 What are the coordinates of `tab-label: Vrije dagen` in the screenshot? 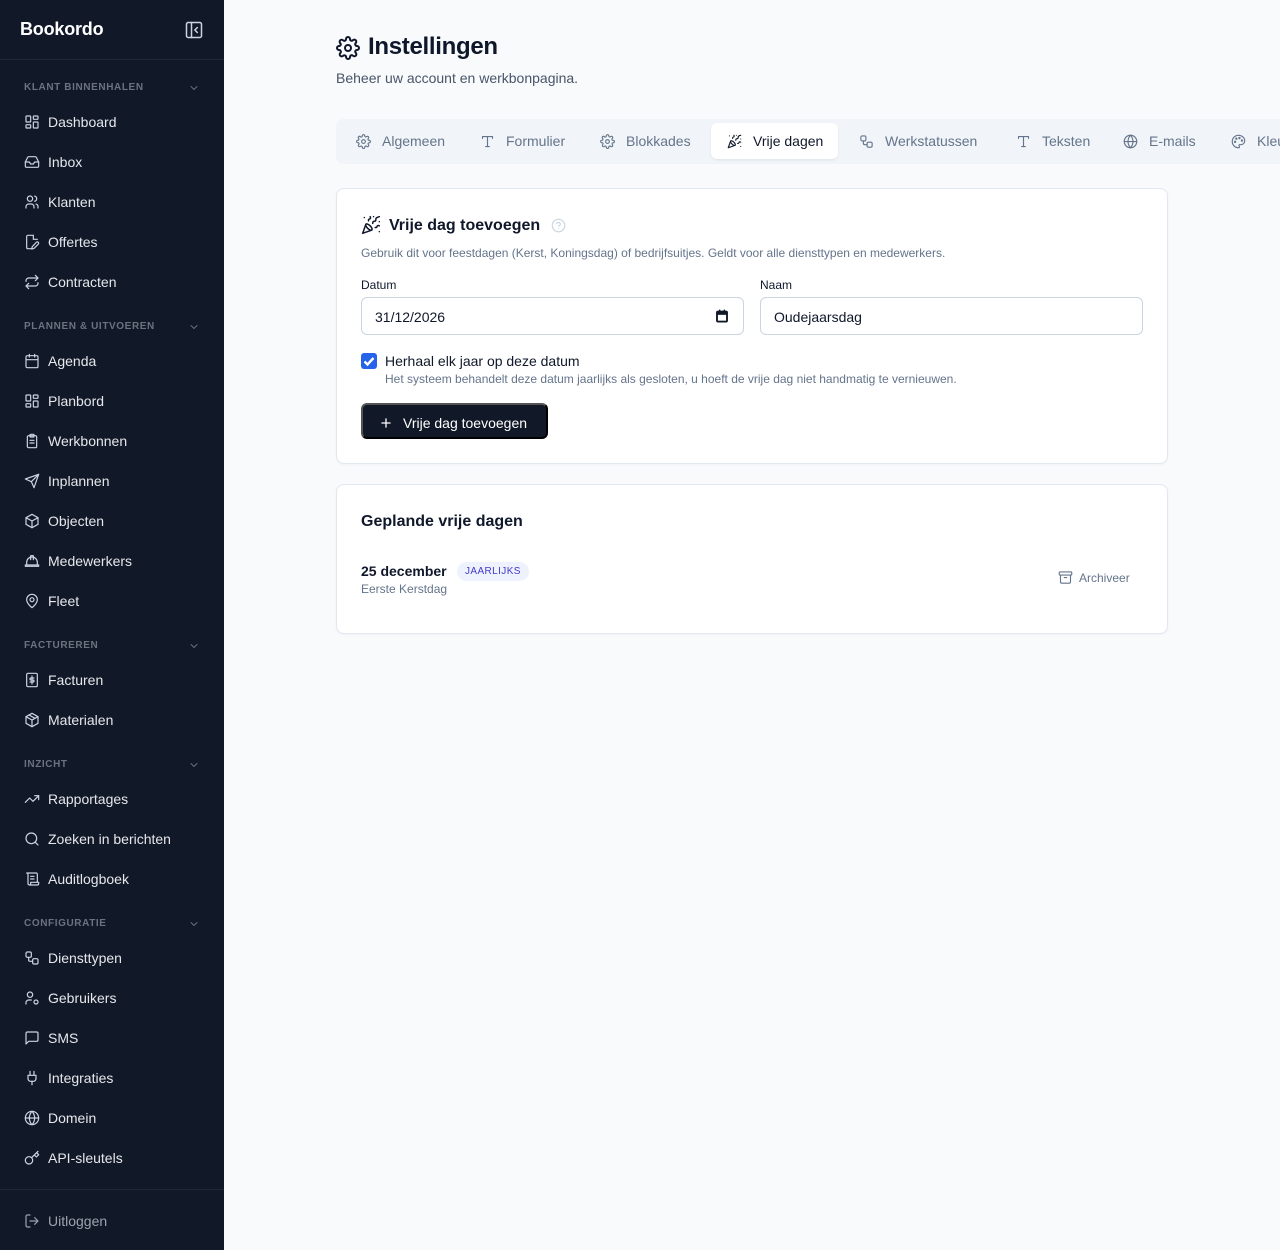 It's located at (788, 141).